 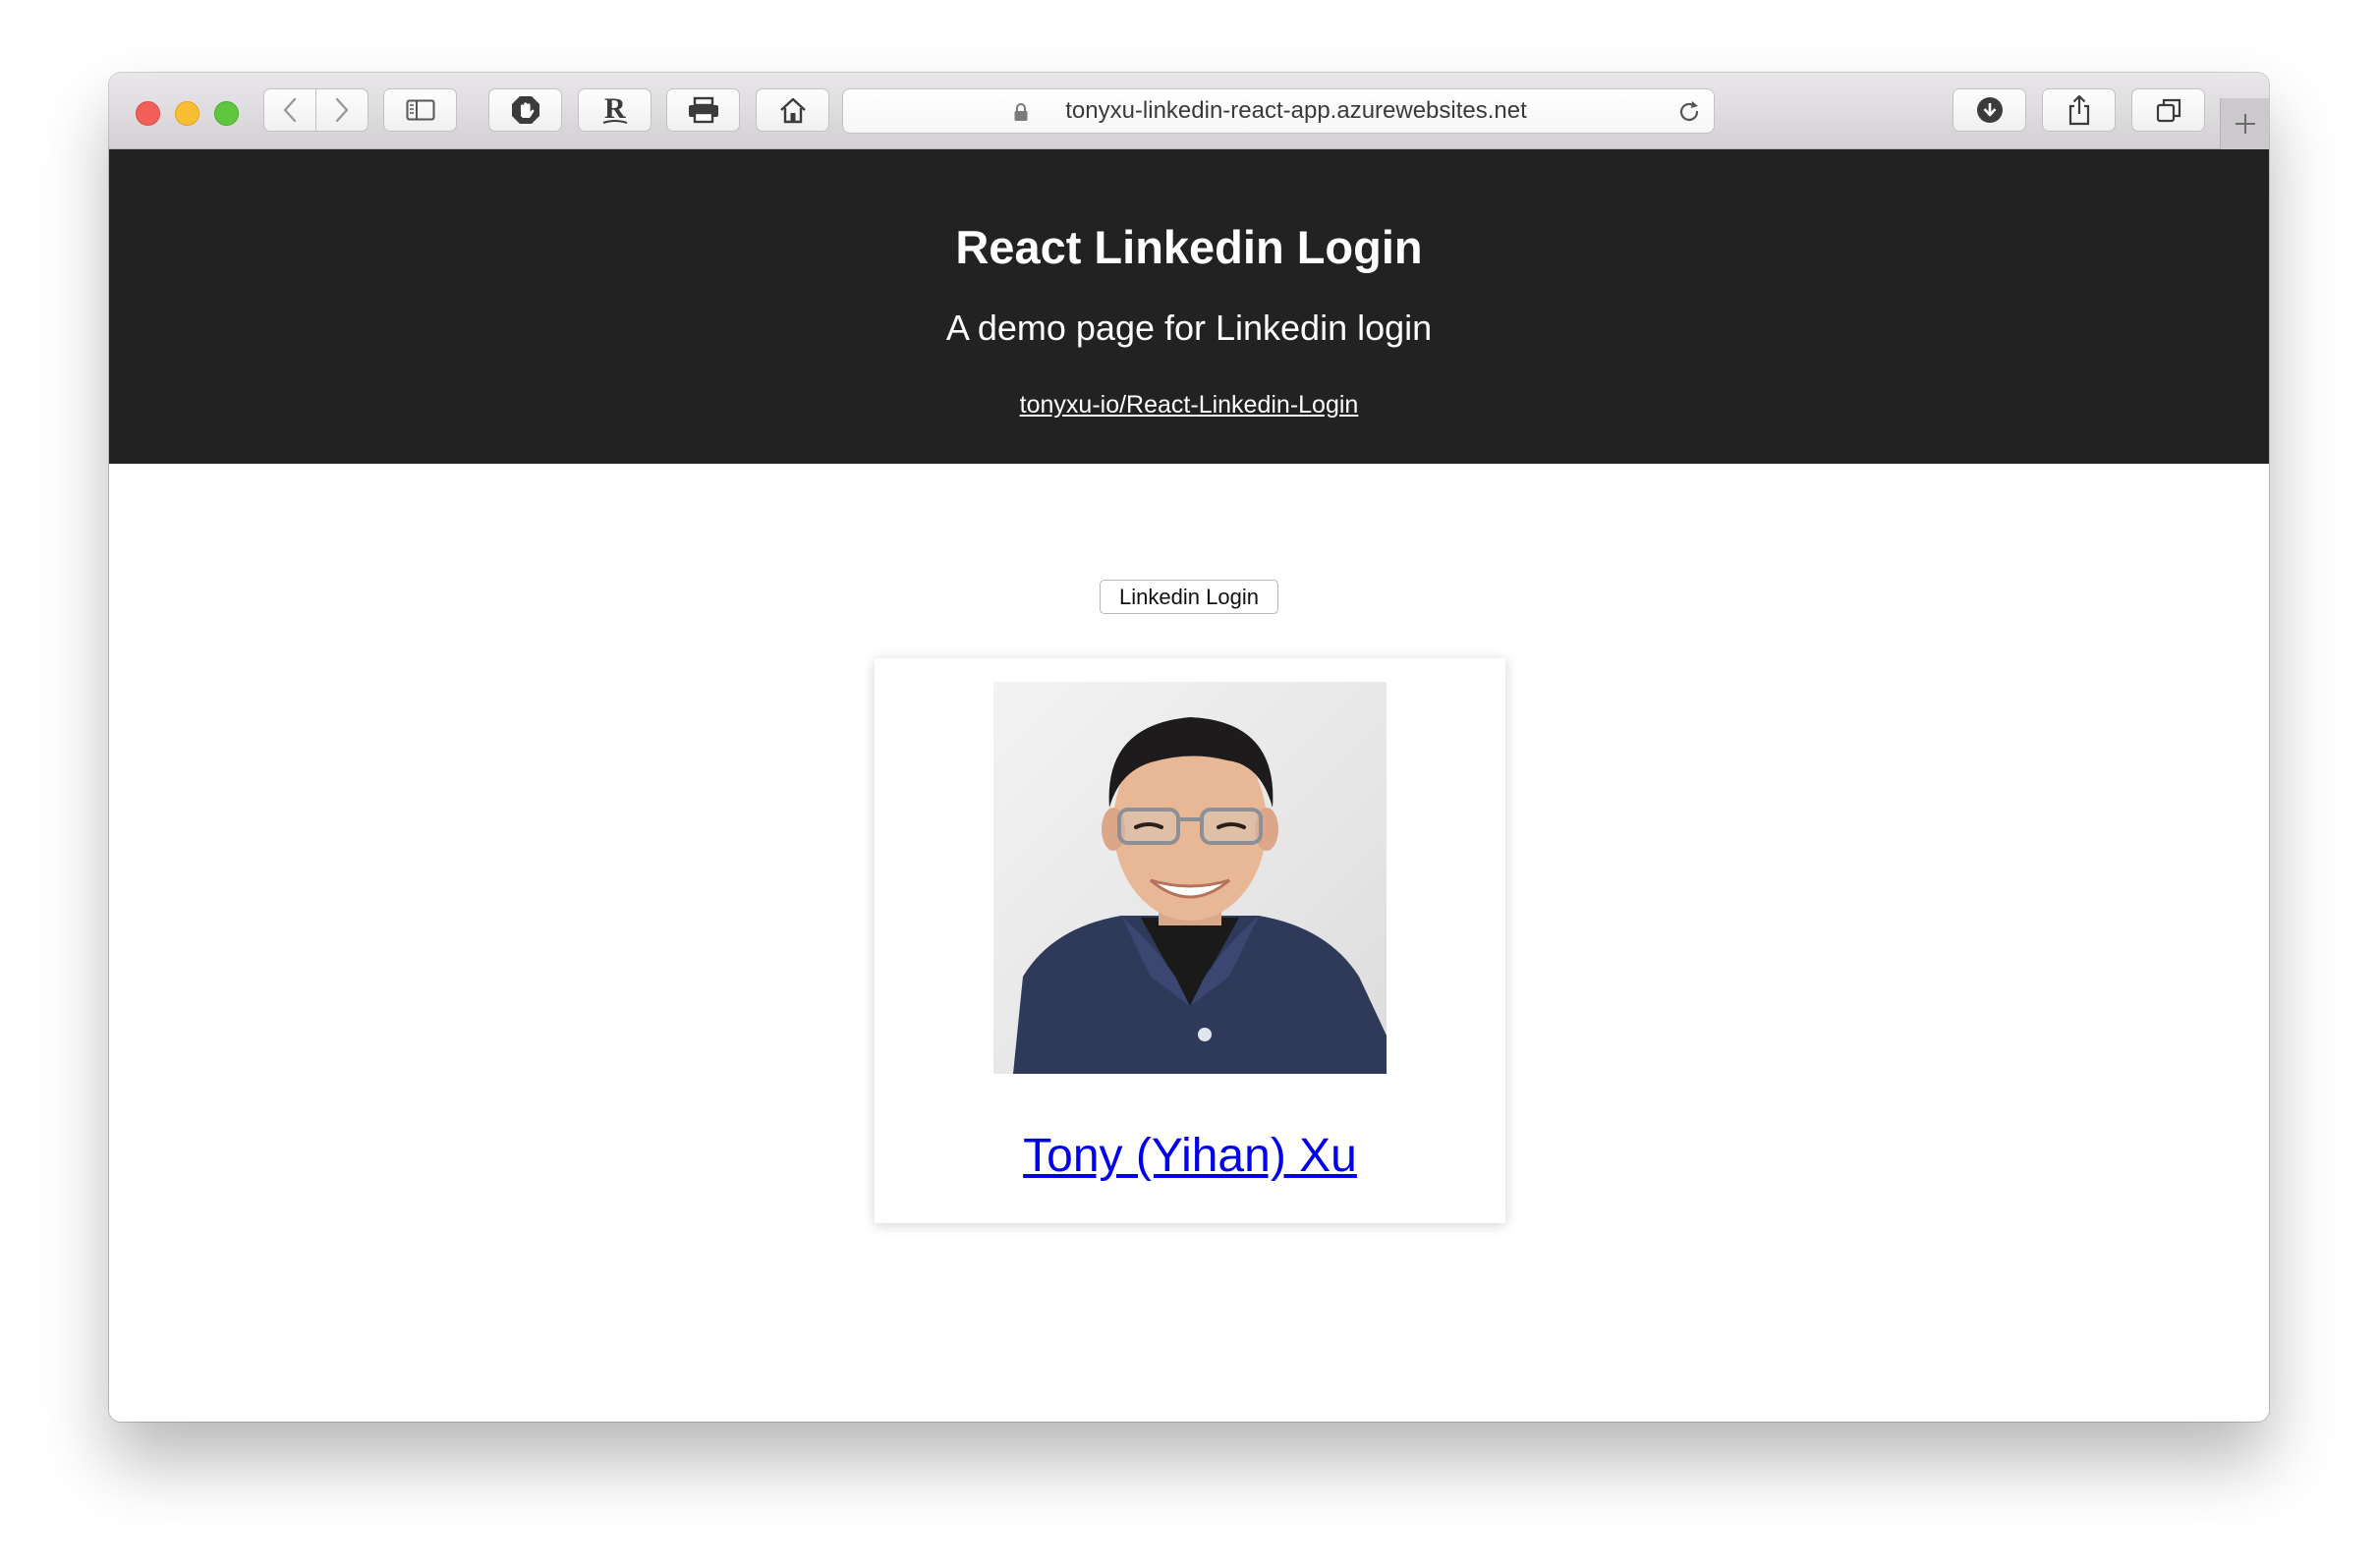 I want to click on minimize-window-button, so click(x=187, y=113).